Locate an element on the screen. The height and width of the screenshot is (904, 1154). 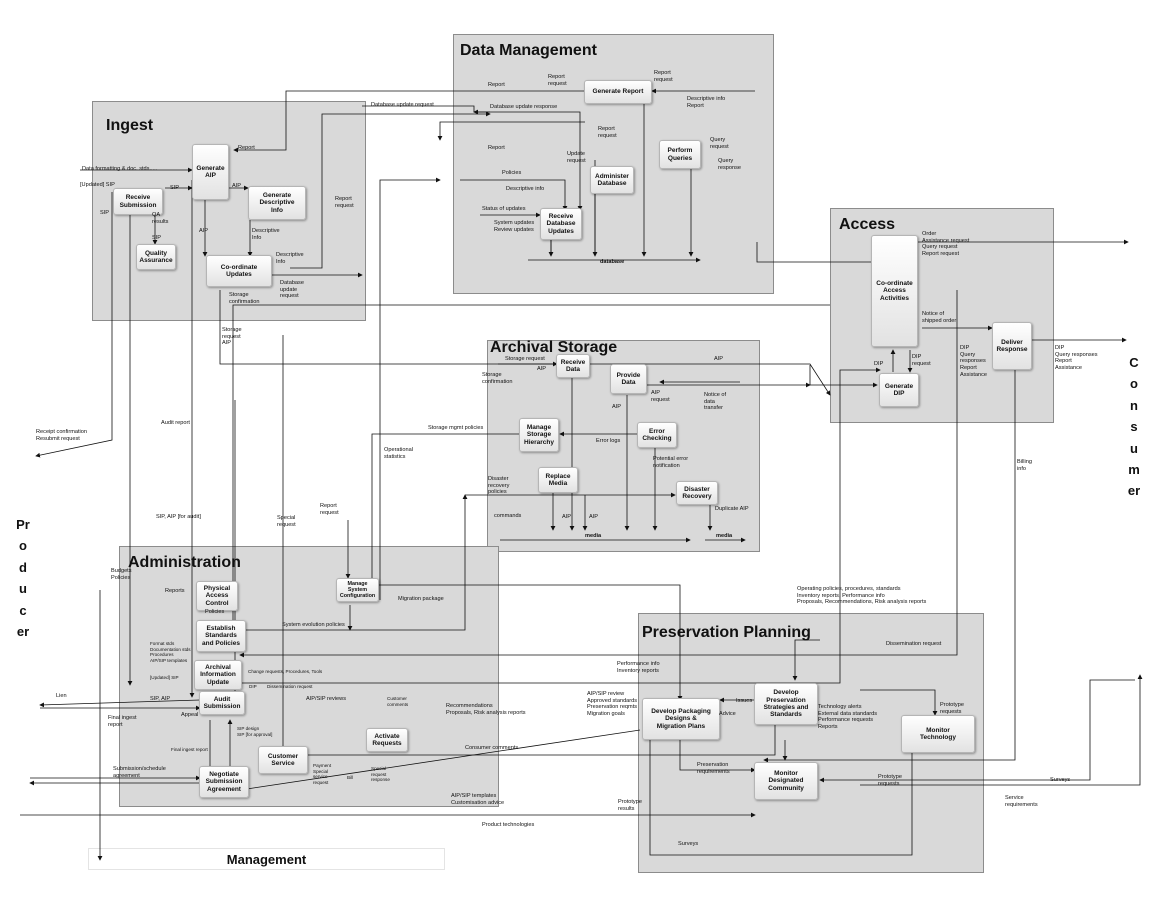
flow-label: SIP, AIP is located at coordinates (160, 699).